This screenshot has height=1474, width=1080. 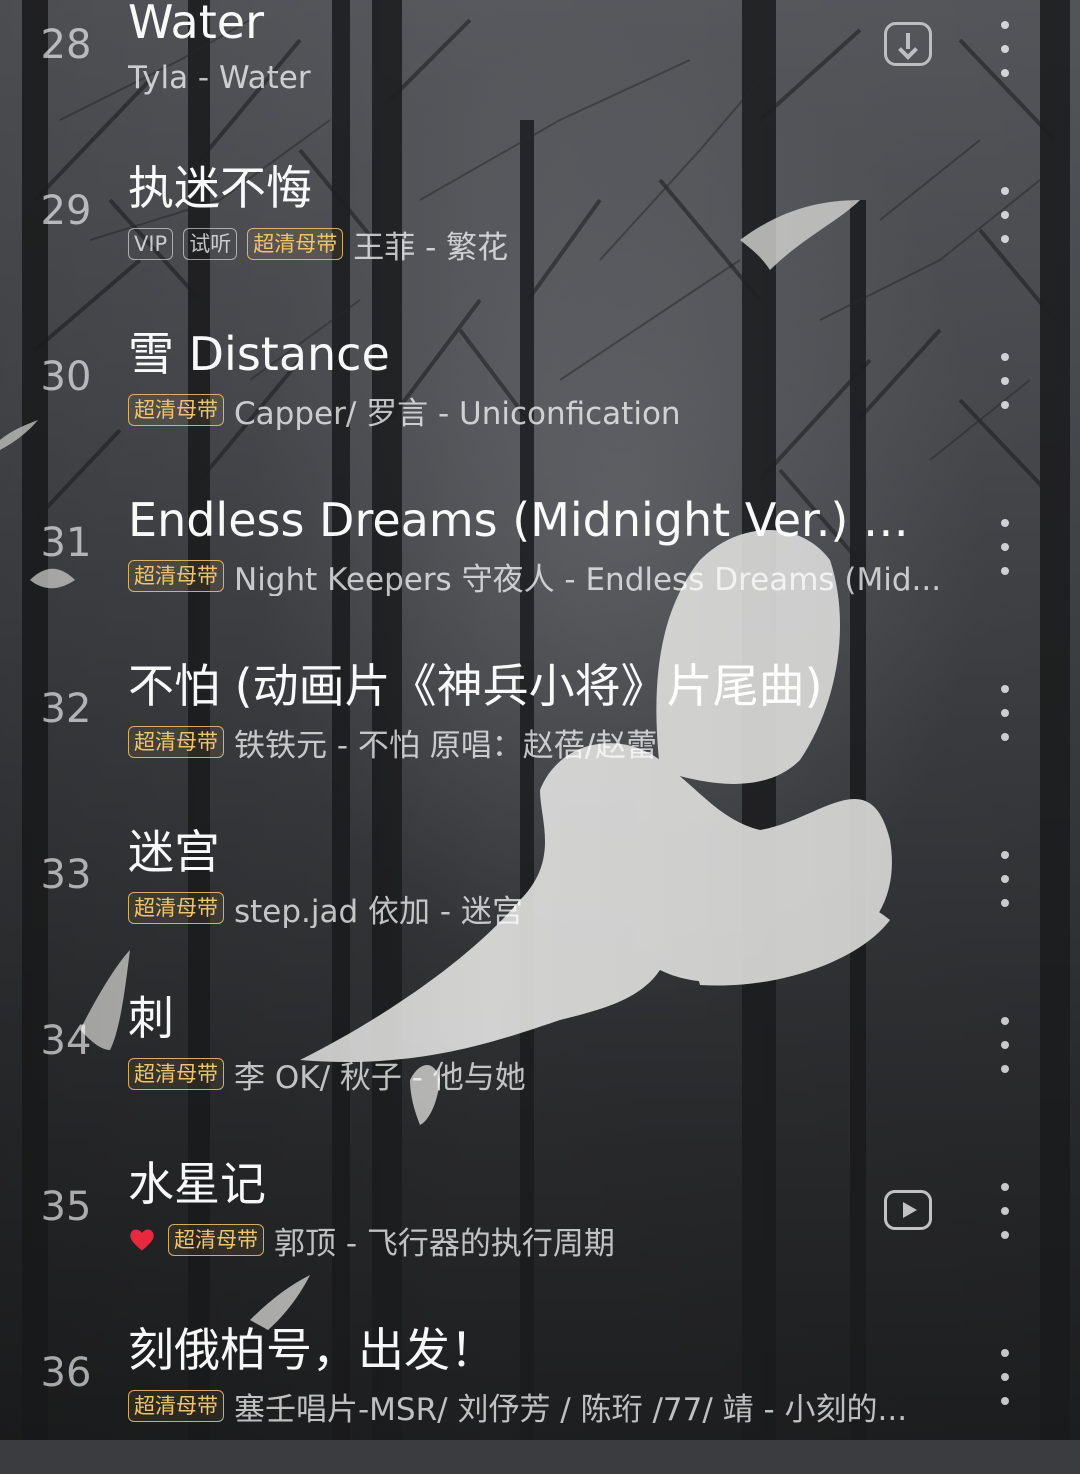 What do you see at coordinates (66, 1041) in the screenshot?
I see `song-index: 34` at bounding box center [66, 1041].